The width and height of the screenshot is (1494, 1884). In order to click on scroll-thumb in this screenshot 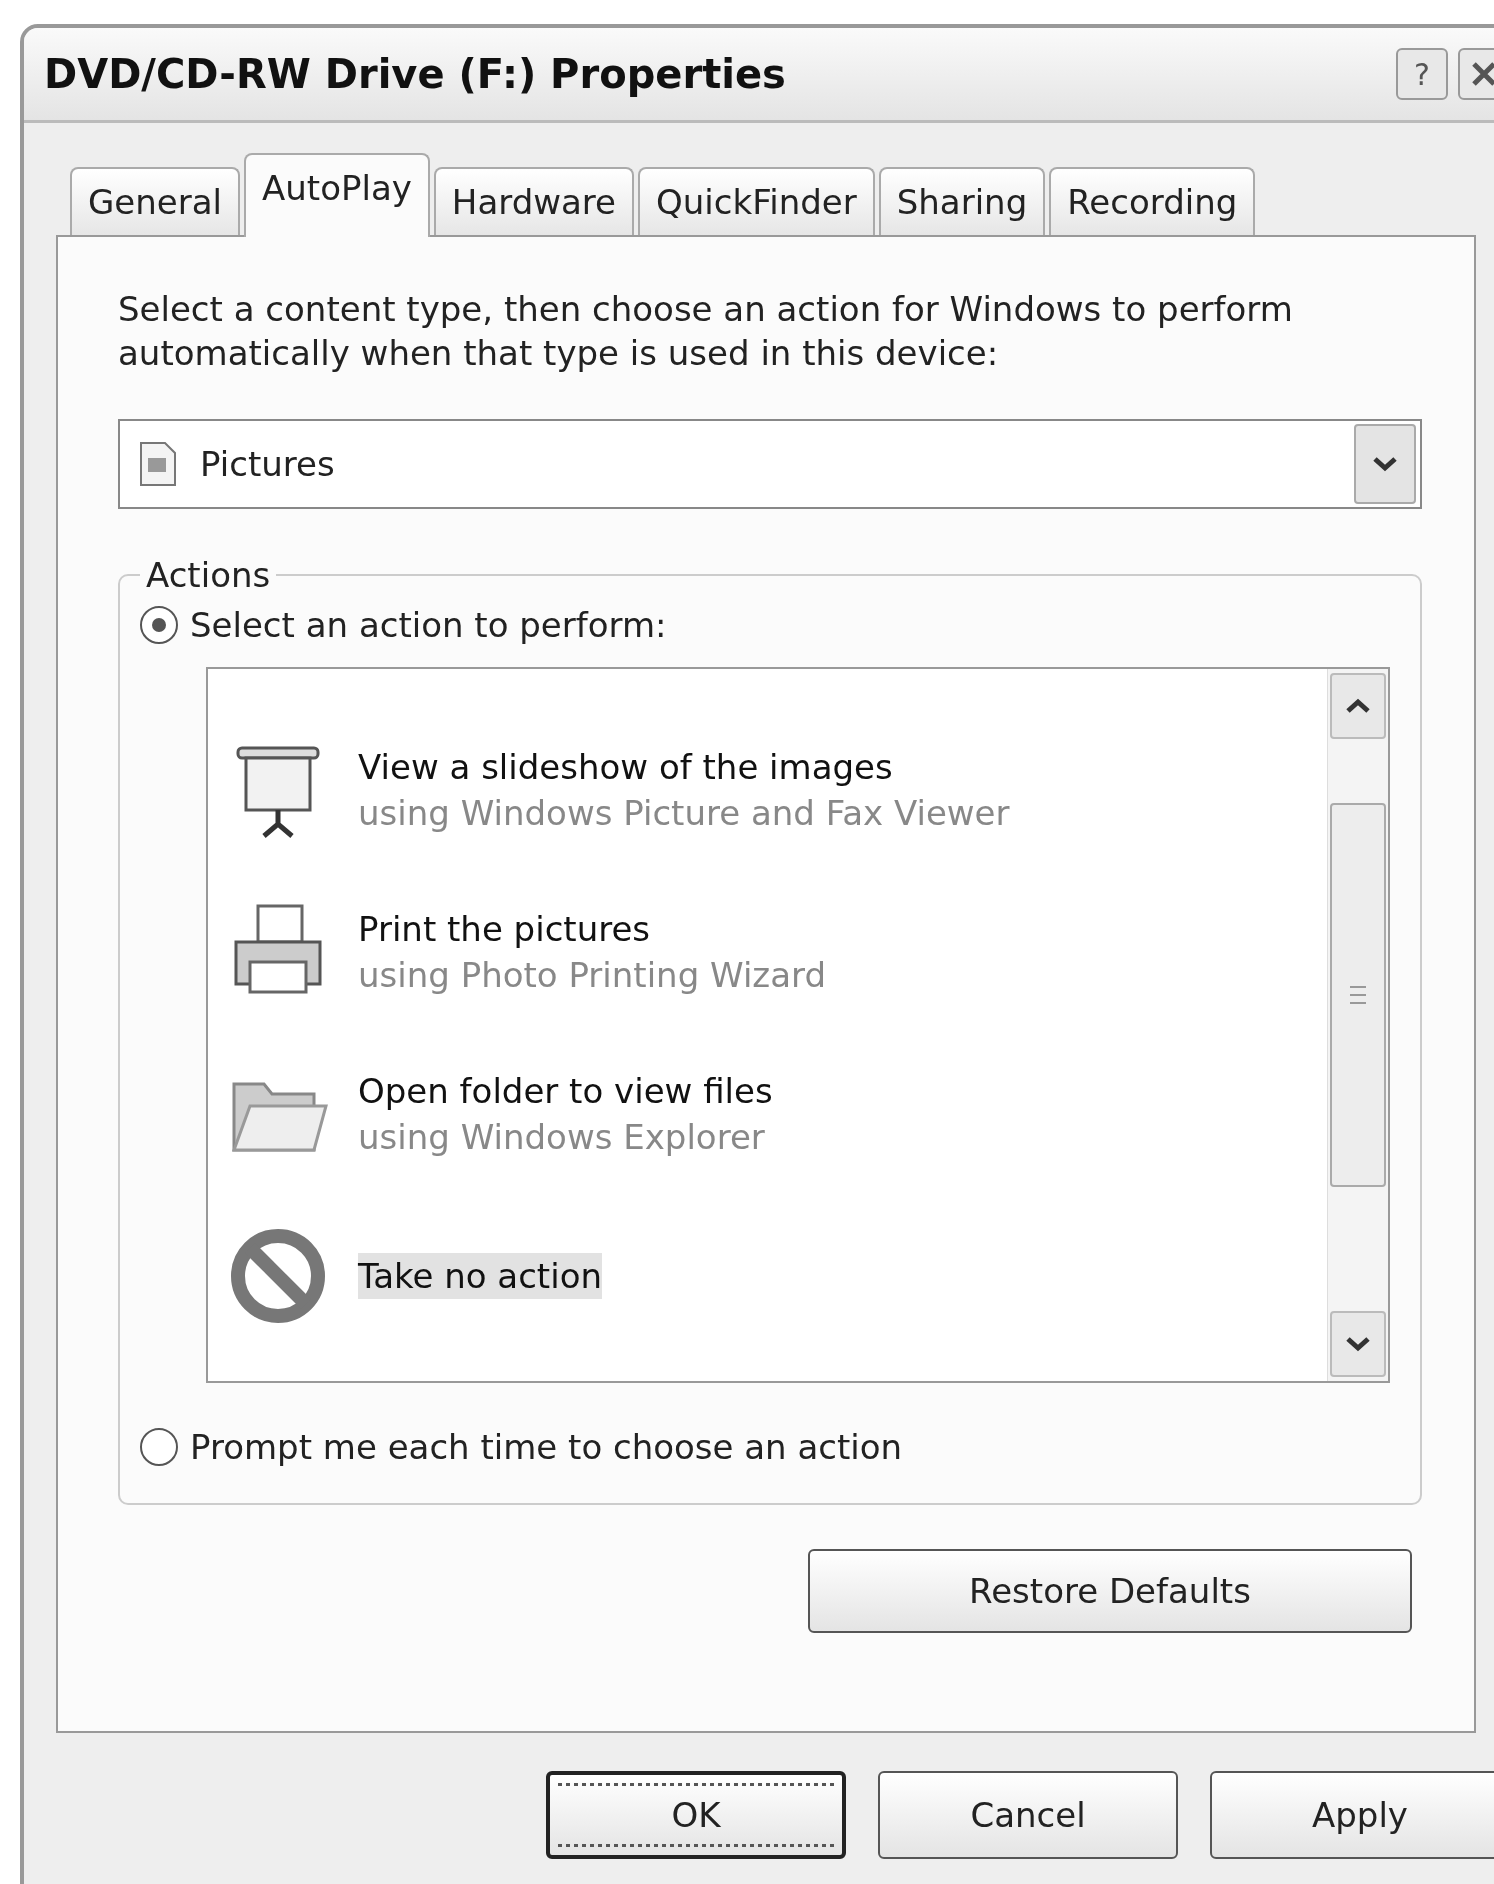, I will do `click(1358, 995)`.